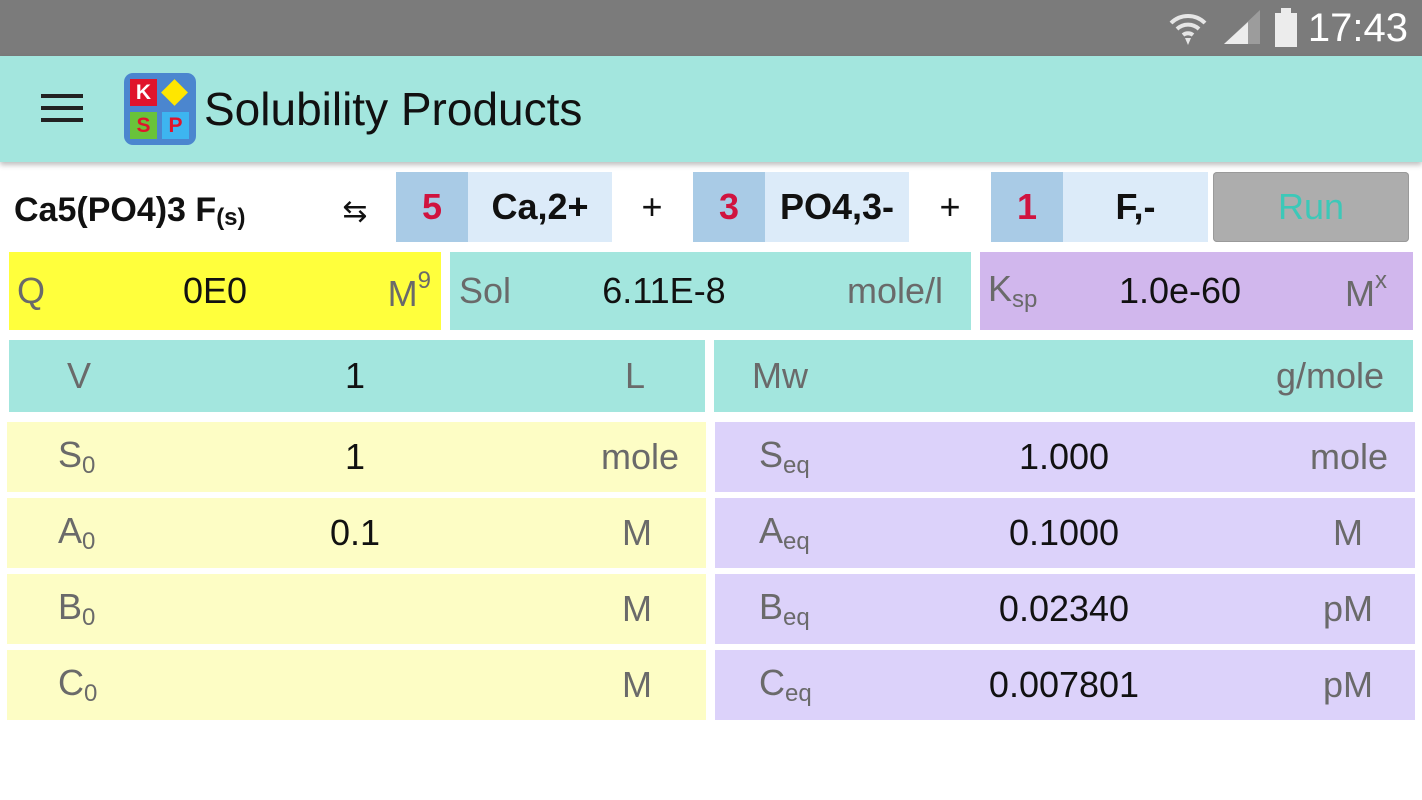 The height and width of the screenshot is (800, 1422). What do you see at coordinates (1348, 456) in the screenshot?
I see `seq-unit: mole` at bounding box center [1348, 456].